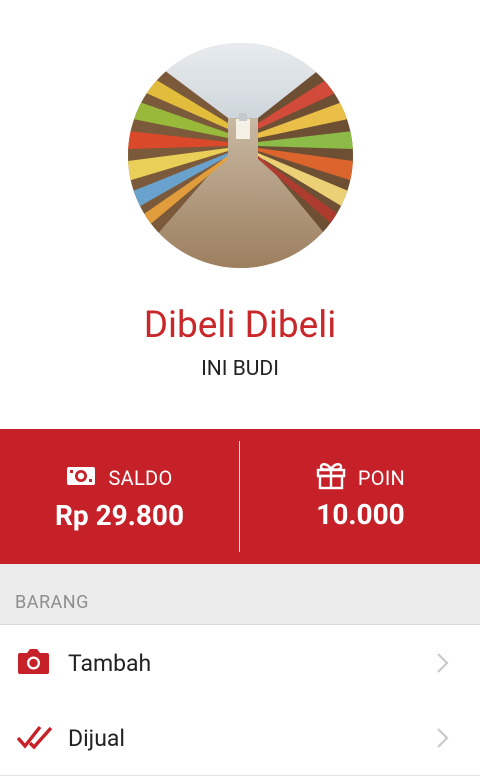 This screenshot has height=776, width=480. Describe the element at coordinates (240, 325) in the screenshot. I see `profile-name: Dibeli Dibeli` at that location.